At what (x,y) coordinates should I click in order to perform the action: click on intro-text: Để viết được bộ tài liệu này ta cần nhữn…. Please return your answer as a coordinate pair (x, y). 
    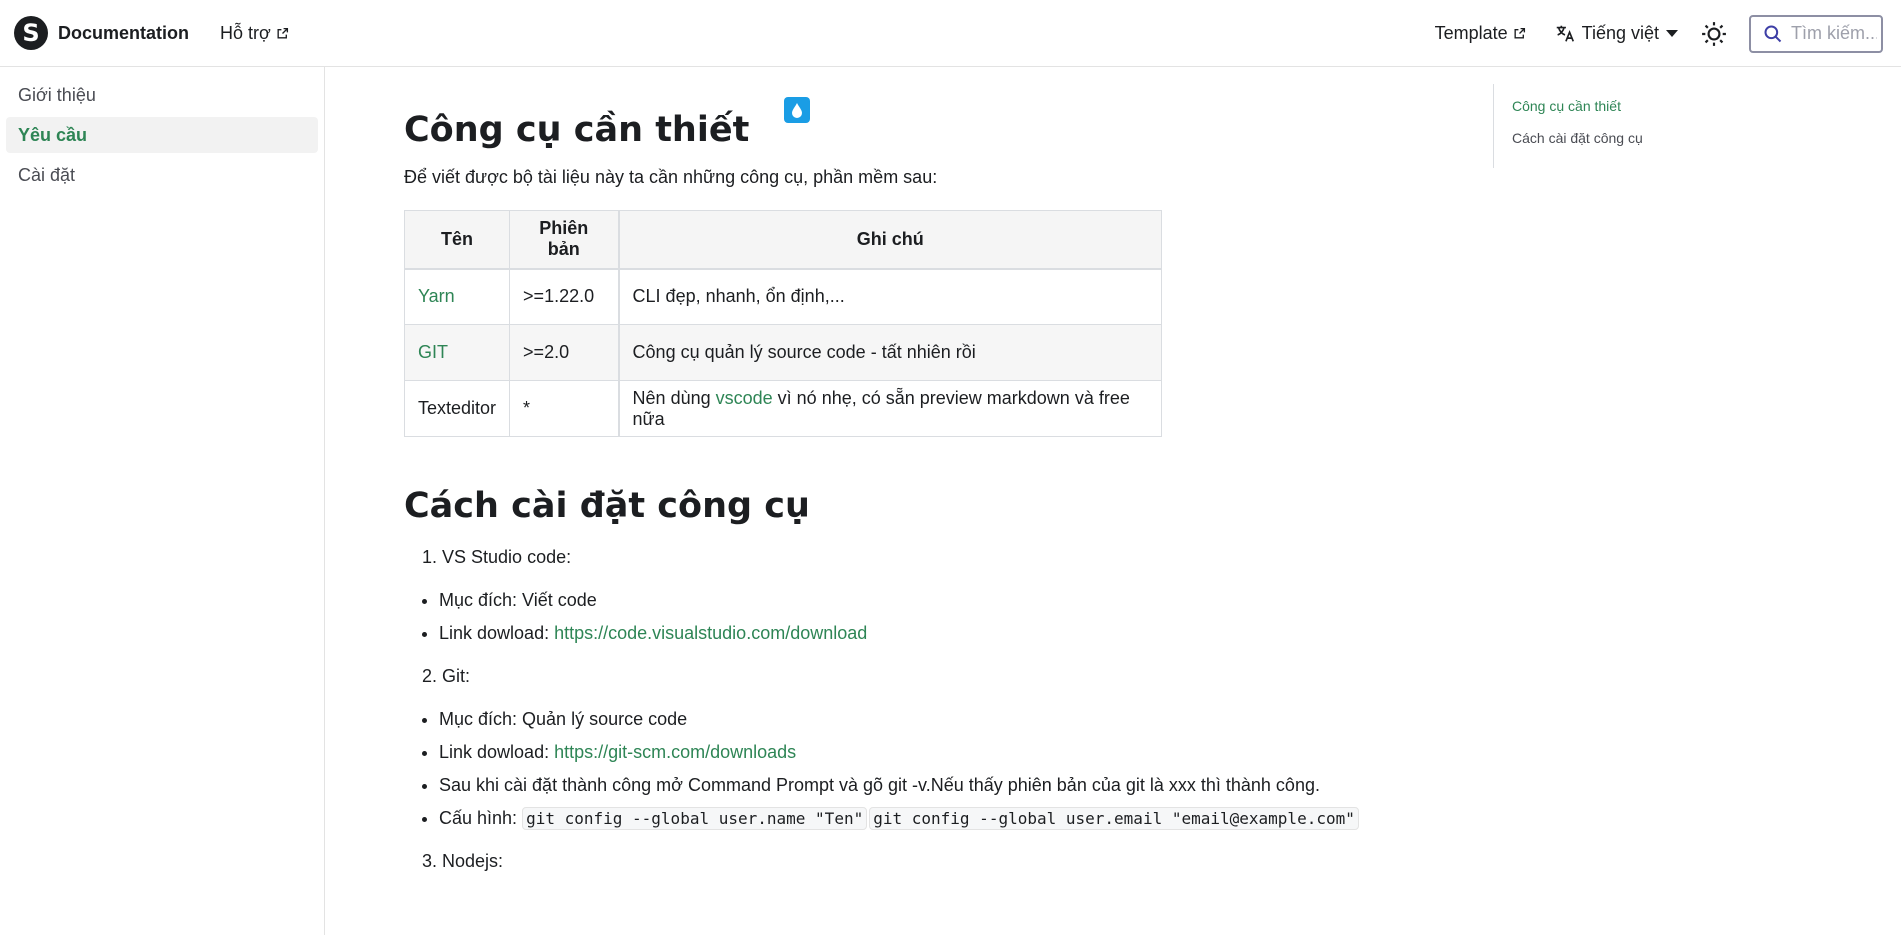
    Looking at the image, I should click on (671, 177).